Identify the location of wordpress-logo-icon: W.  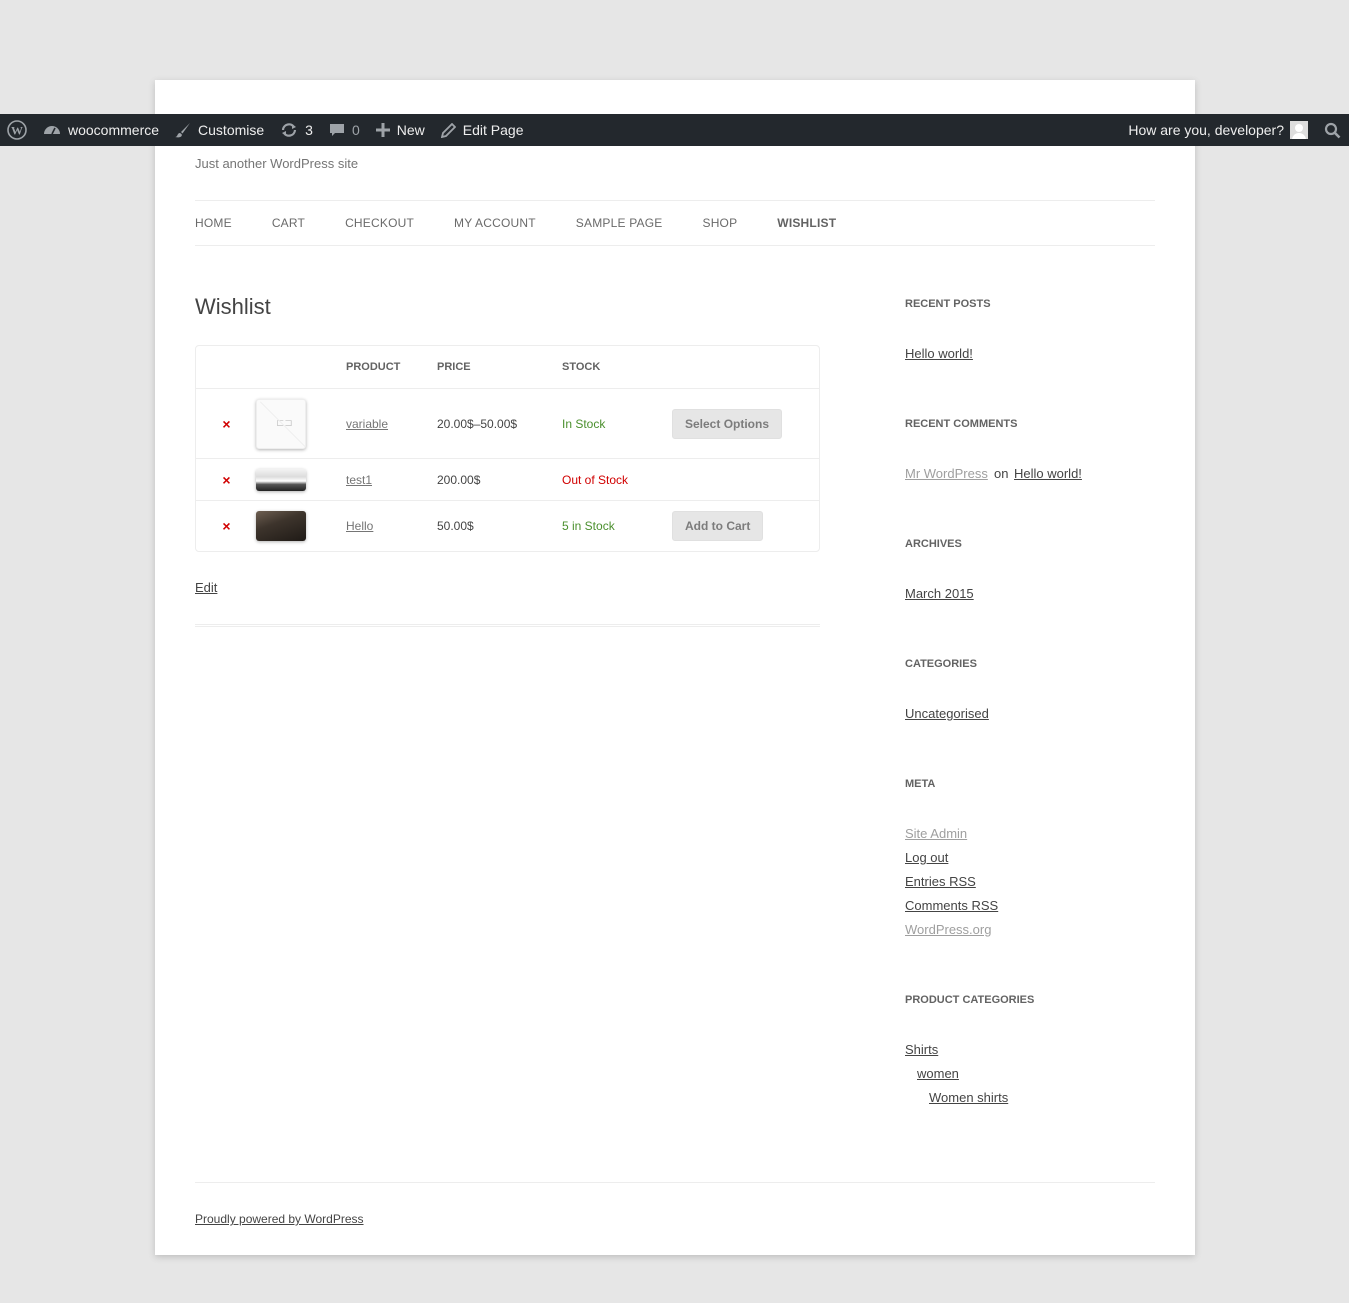
(17, 130).